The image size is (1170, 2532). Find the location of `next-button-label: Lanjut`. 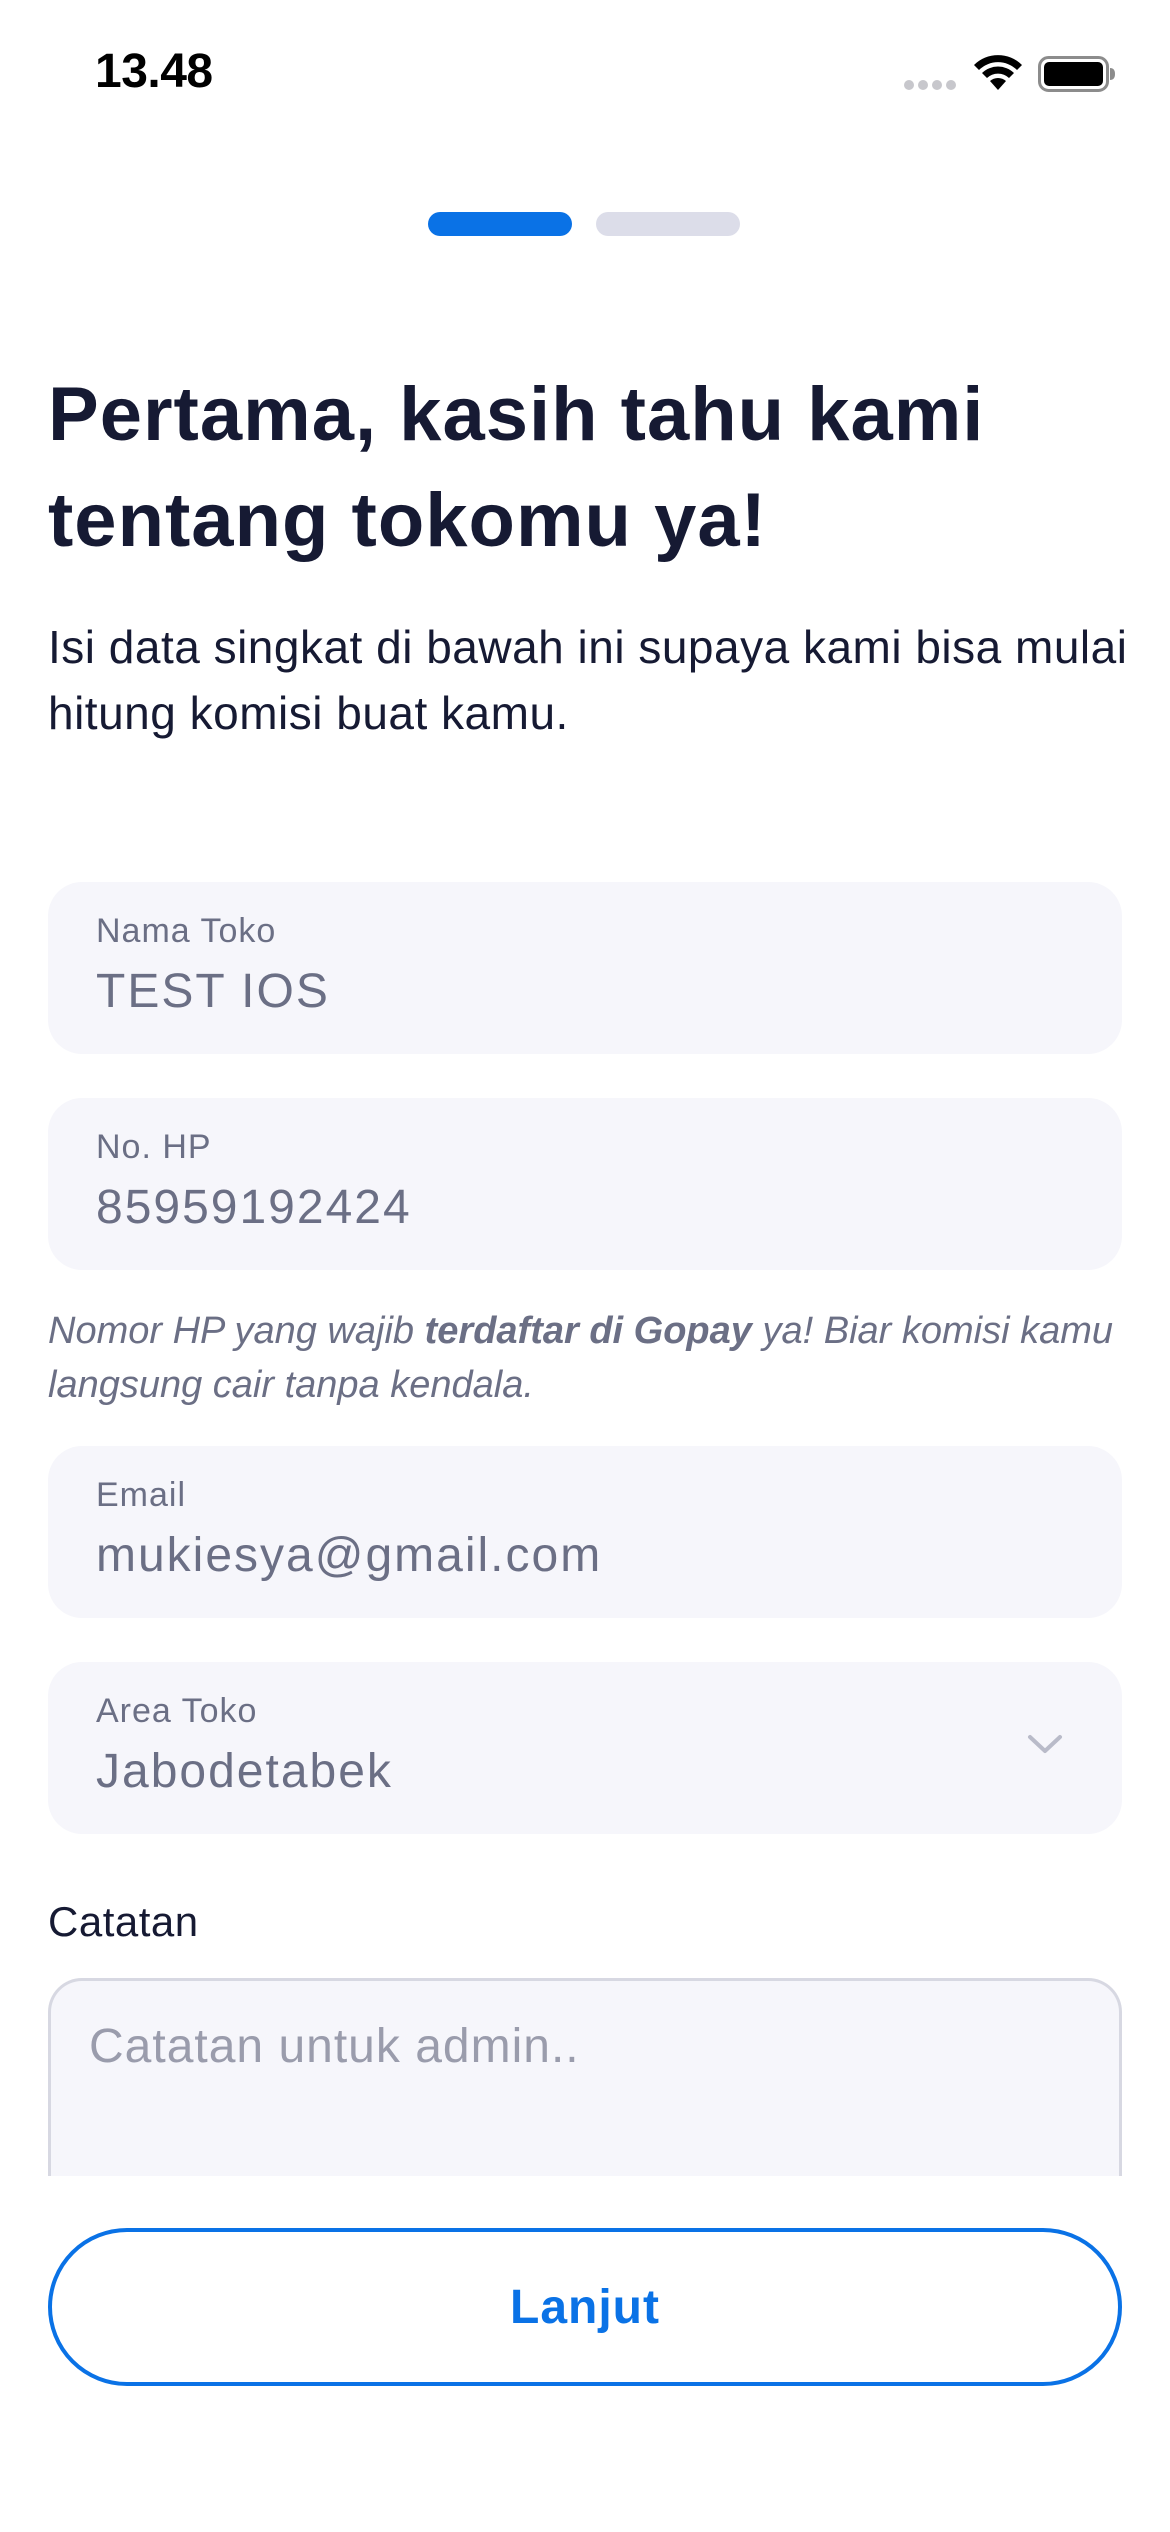

next-button-label: Lanjut is located at coordinates (585, 2307).